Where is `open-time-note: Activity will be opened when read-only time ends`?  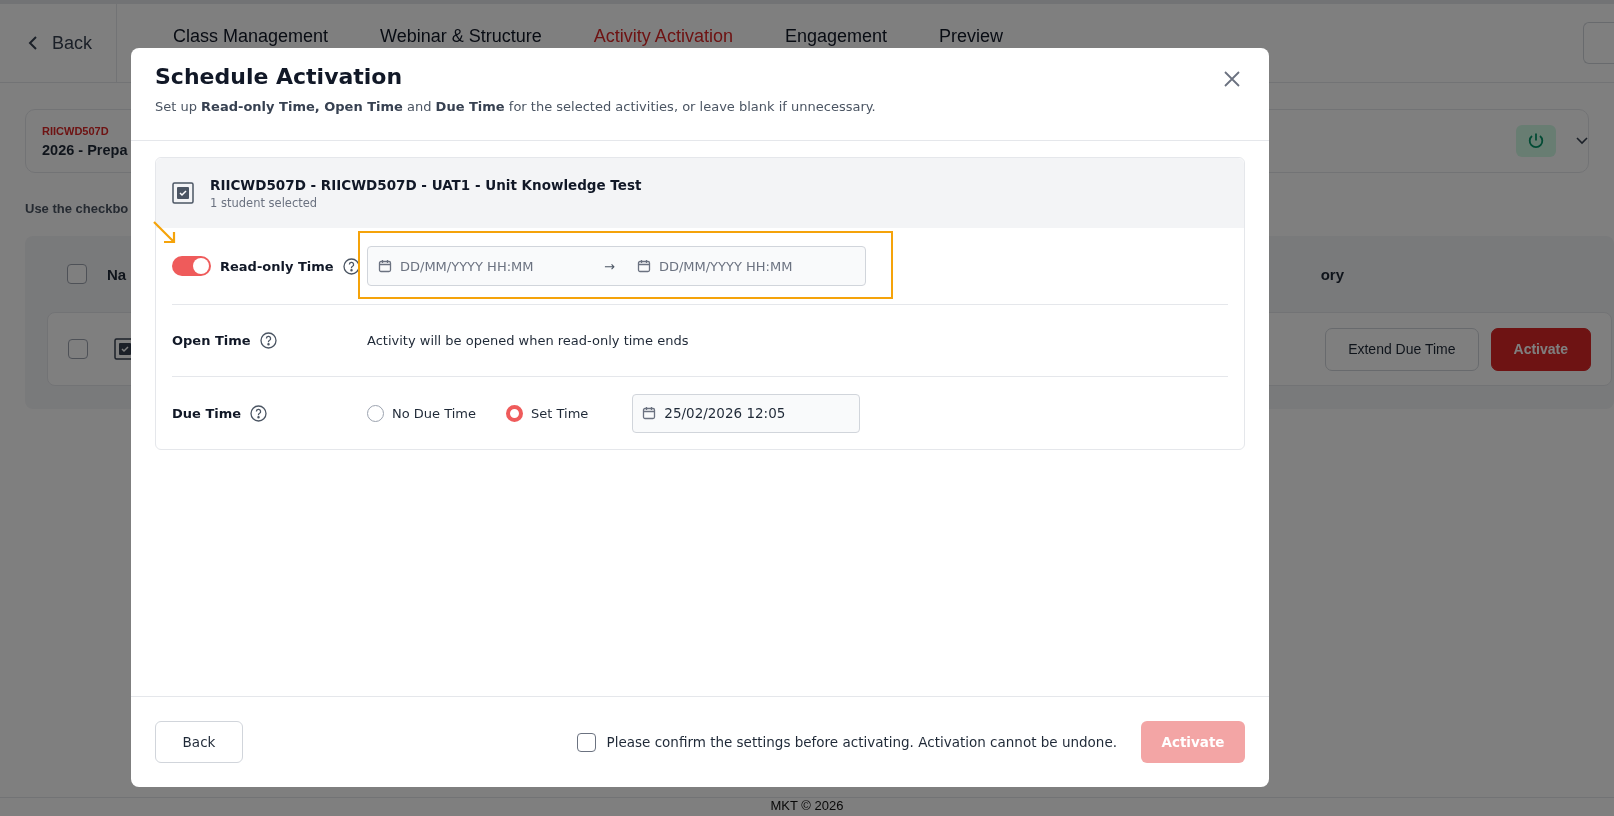 open-time-note: Activity will be opened when read-only time ends is located at coordinates (528, 340).